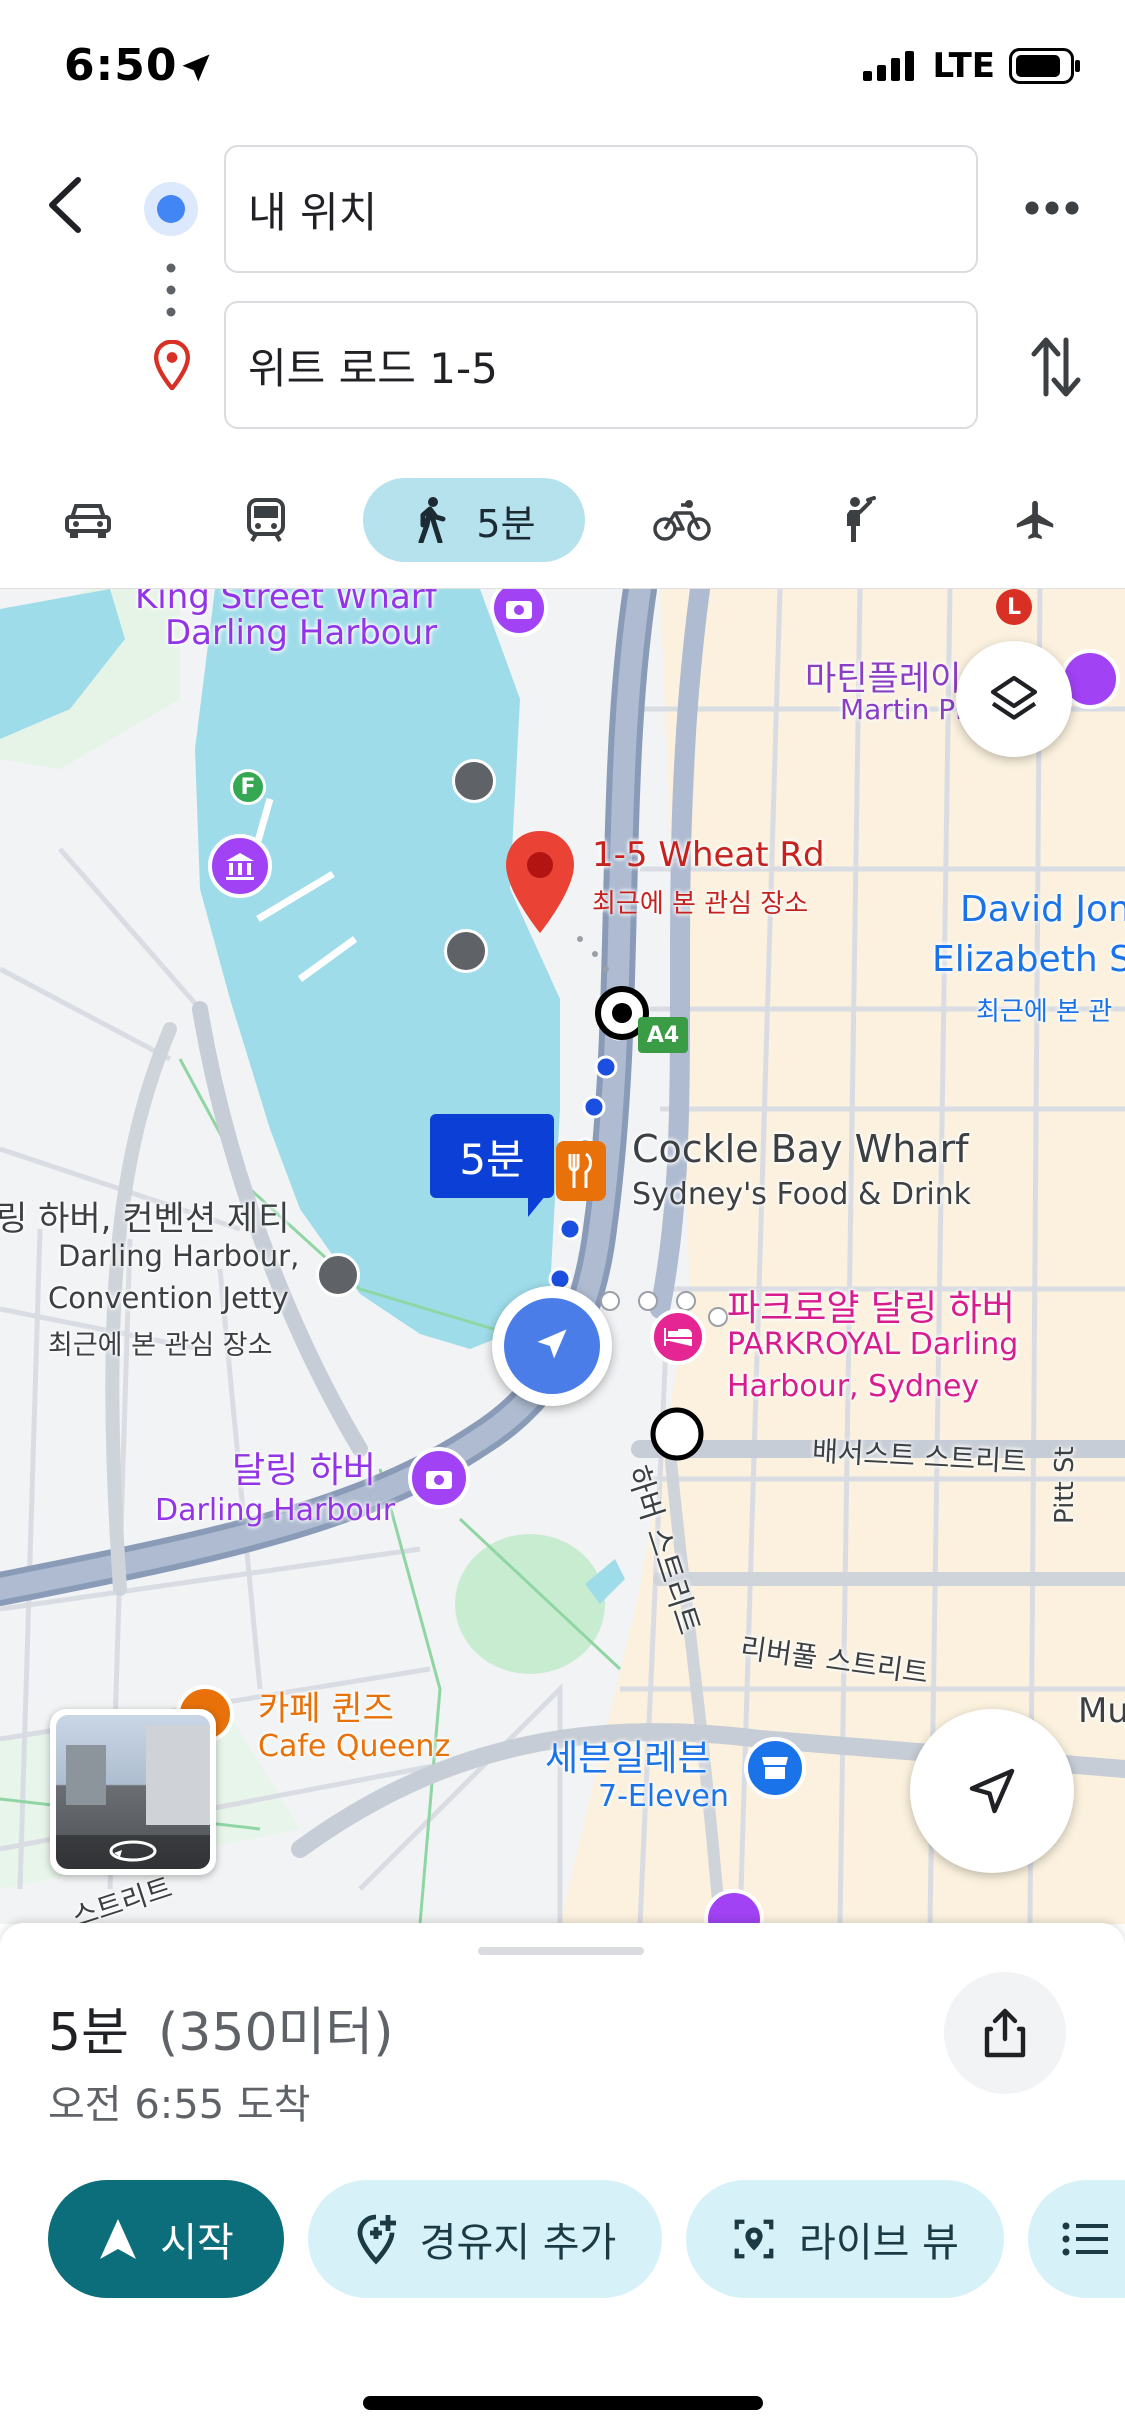  What do you see at coordinates (1101, 1711) in the screenshot?
I see `label-mu: Mu` at bounding box center [1101, 1711].